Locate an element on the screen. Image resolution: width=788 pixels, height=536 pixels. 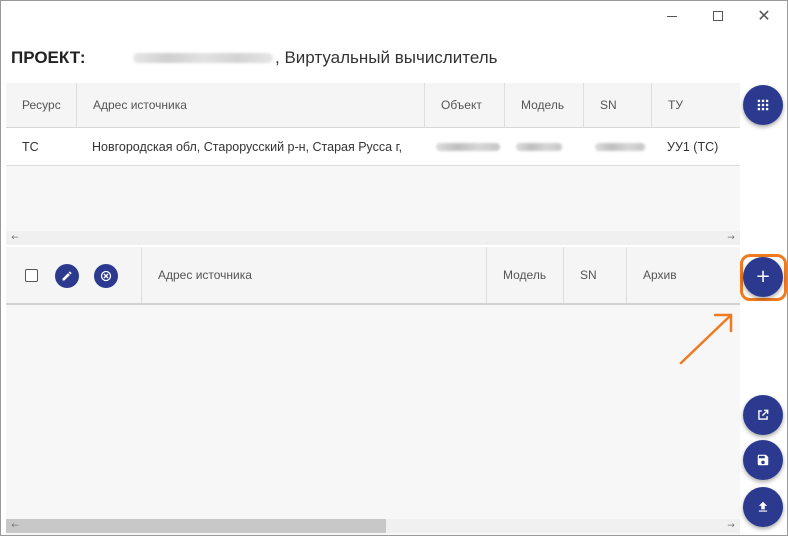
close-circle-icon is located at coordinates (106, 276).